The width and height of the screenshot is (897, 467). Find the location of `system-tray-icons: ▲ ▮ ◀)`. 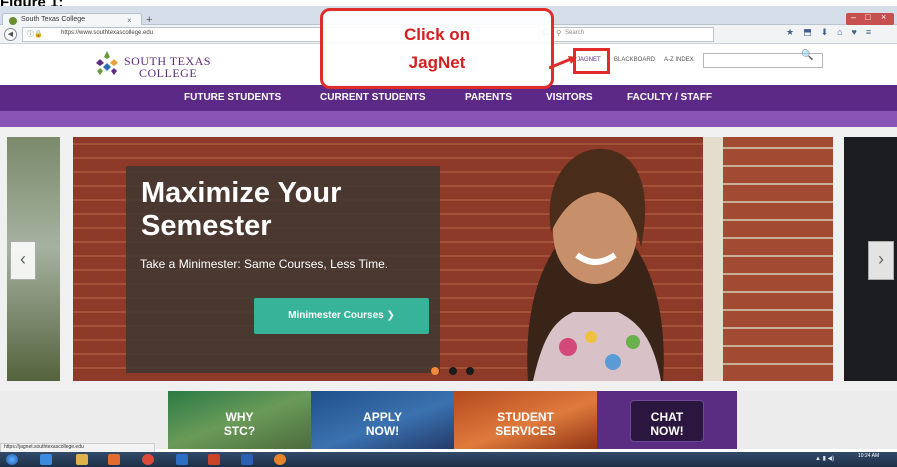

system-tray-icons: ▲ ▮ ◀) is located at coordinates (824, 458).